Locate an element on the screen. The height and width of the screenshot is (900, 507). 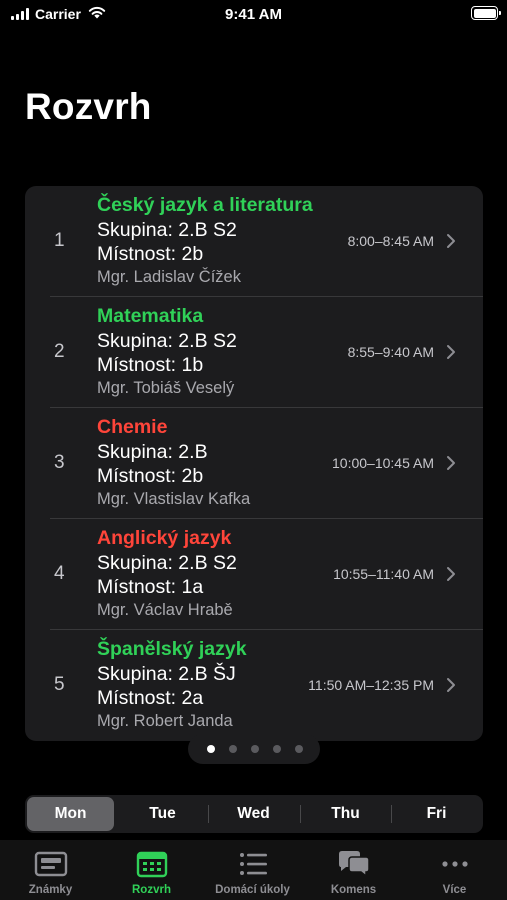
lesson-subject: Španělský jazyk is located at coordinates (172, 649).